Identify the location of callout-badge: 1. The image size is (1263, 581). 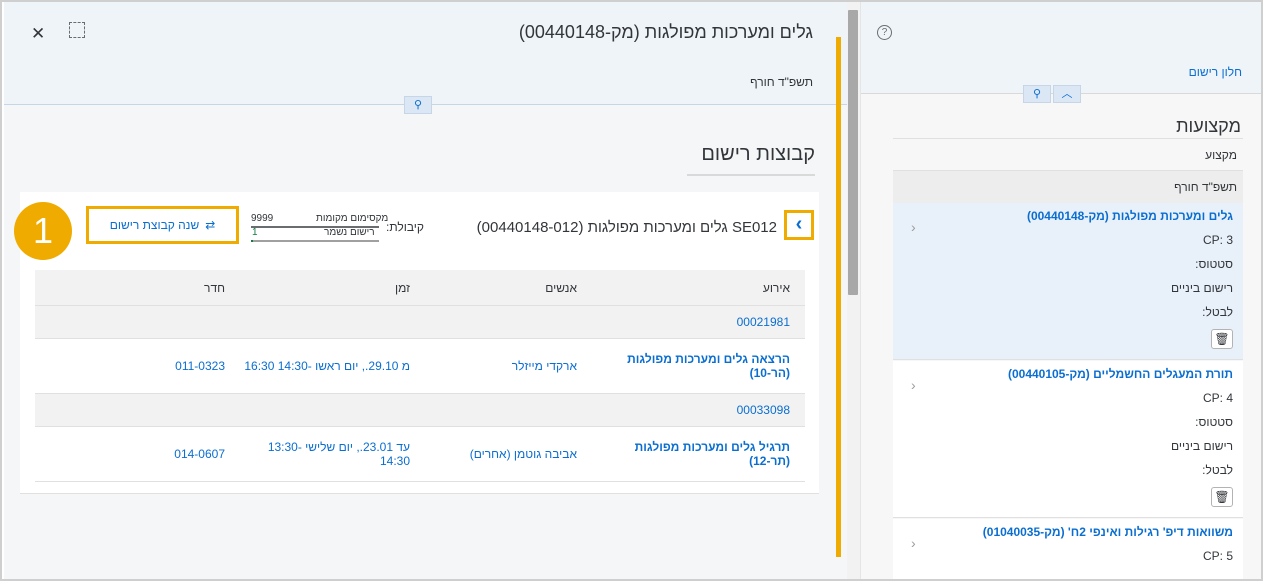
(43, 231).